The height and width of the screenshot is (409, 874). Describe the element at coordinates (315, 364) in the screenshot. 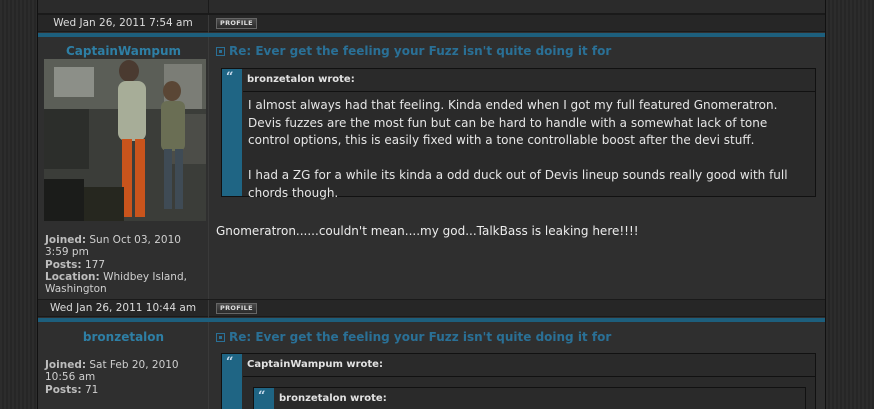

I see `quote-author: CaptainWampum wrote:` at that location.